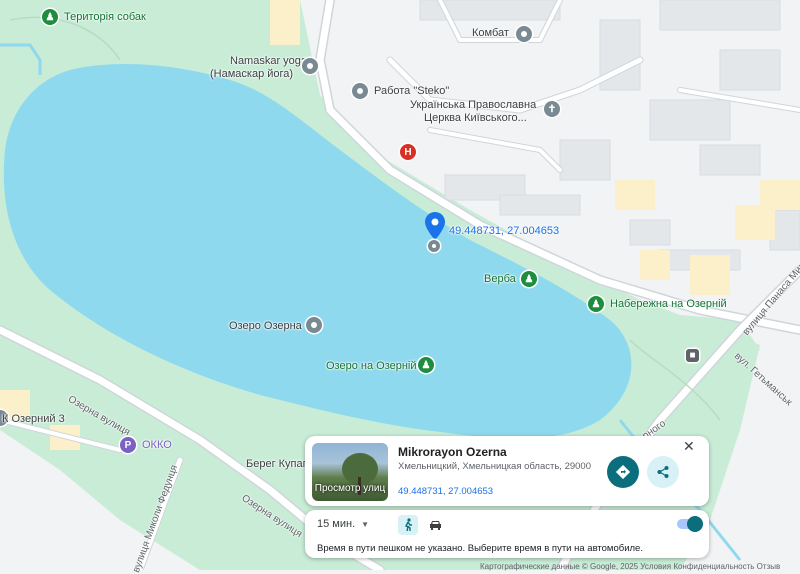  I want to click on steko-pin-icon, so click(360, 91).